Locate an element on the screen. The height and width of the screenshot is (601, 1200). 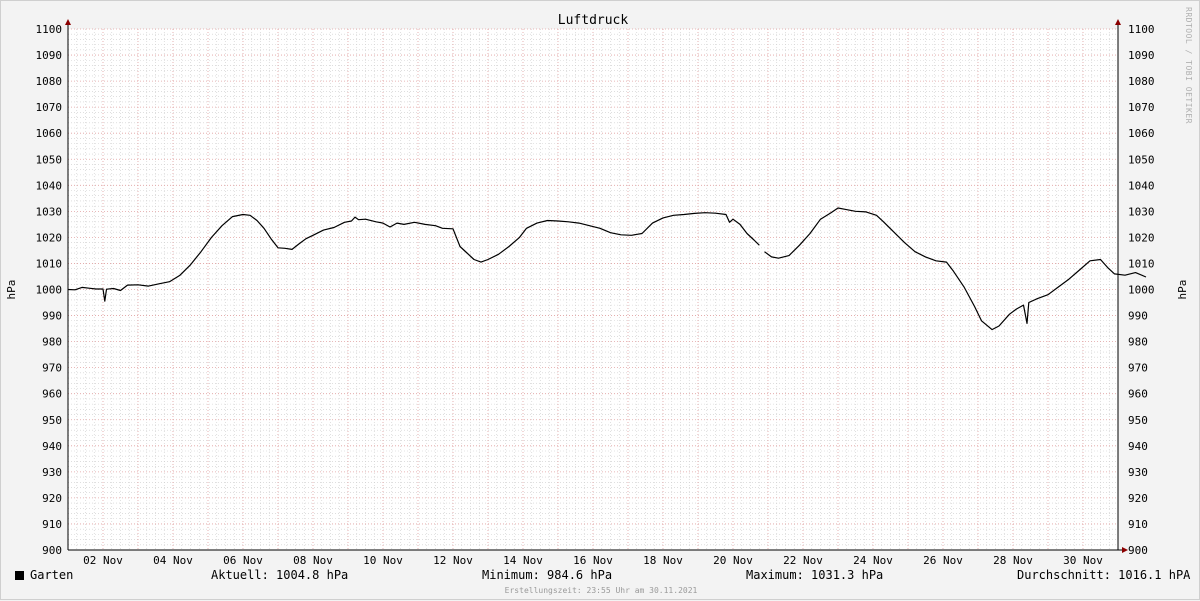
x-tick-label: 08 Nov is located at coordinates (313, 560).